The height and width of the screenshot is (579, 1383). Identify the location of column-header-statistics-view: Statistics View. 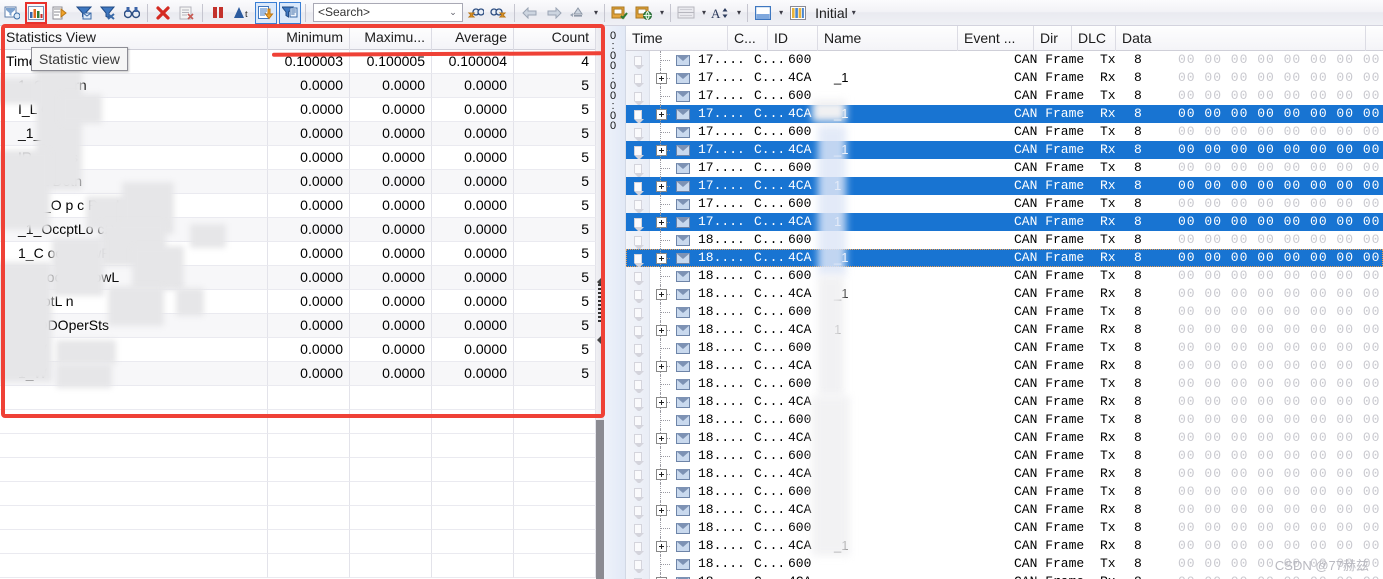
(134, 38).